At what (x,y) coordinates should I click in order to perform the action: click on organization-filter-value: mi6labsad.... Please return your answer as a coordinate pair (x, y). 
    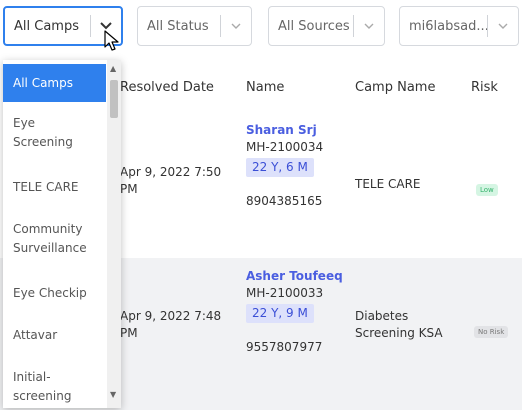
    Looking at the image, I should click on (448, 26).